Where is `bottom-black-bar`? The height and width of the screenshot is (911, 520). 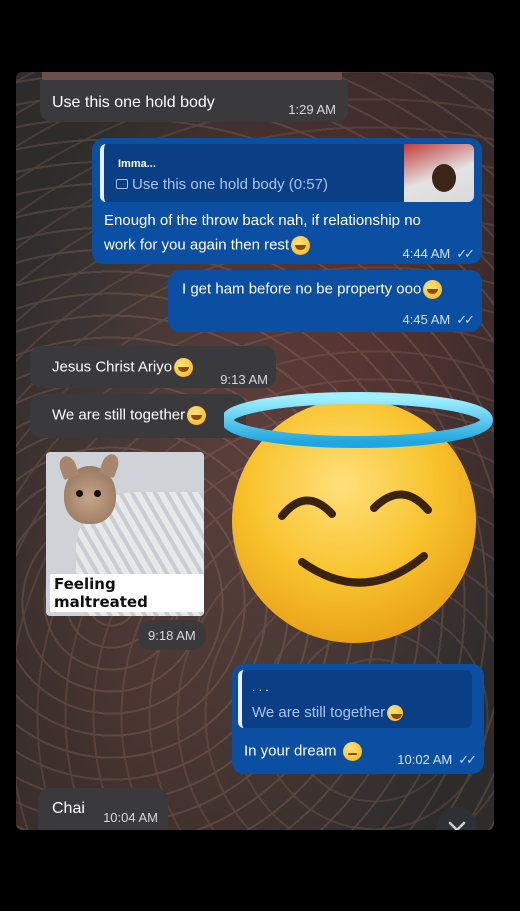 bottom-black-bar is located at coordinates (260, 870).